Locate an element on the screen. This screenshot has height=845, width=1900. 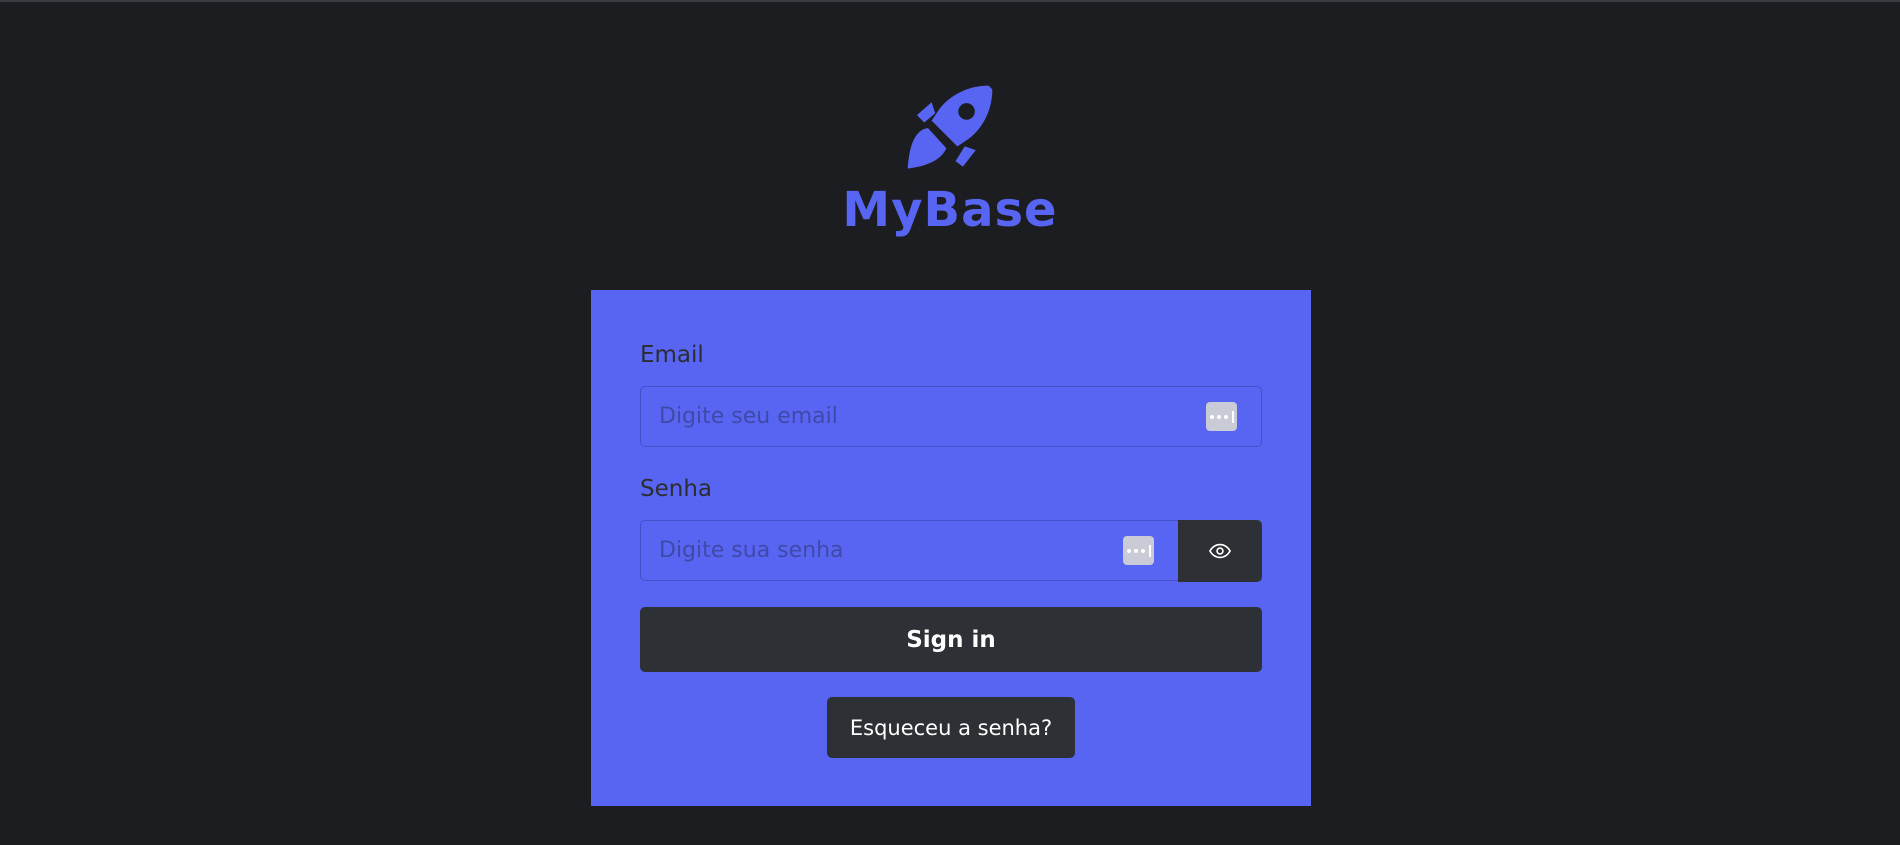
eye-icon is located at coordinates (1220, 551).